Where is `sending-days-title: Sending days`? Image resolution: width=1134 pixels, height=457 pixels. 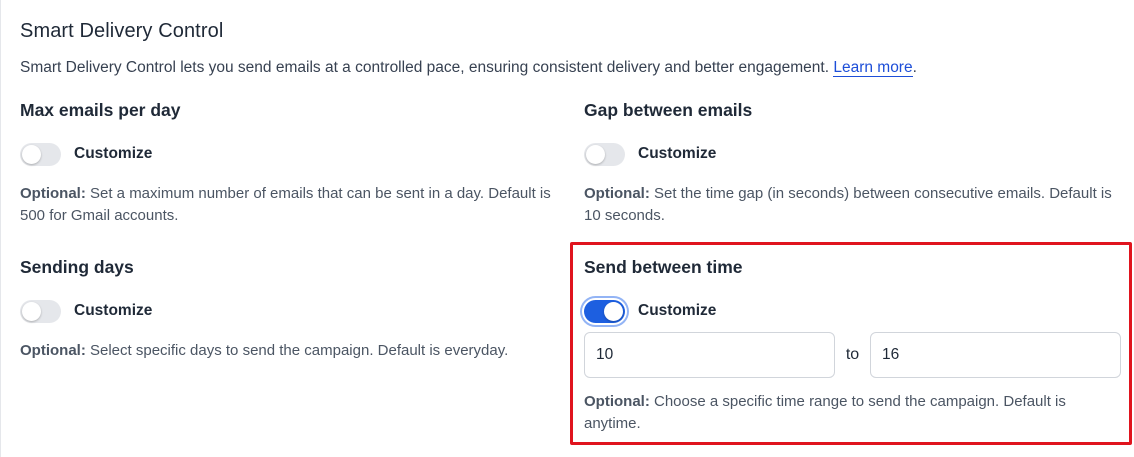
sending-days-title: Sending days is located at coordinates (77, 267).